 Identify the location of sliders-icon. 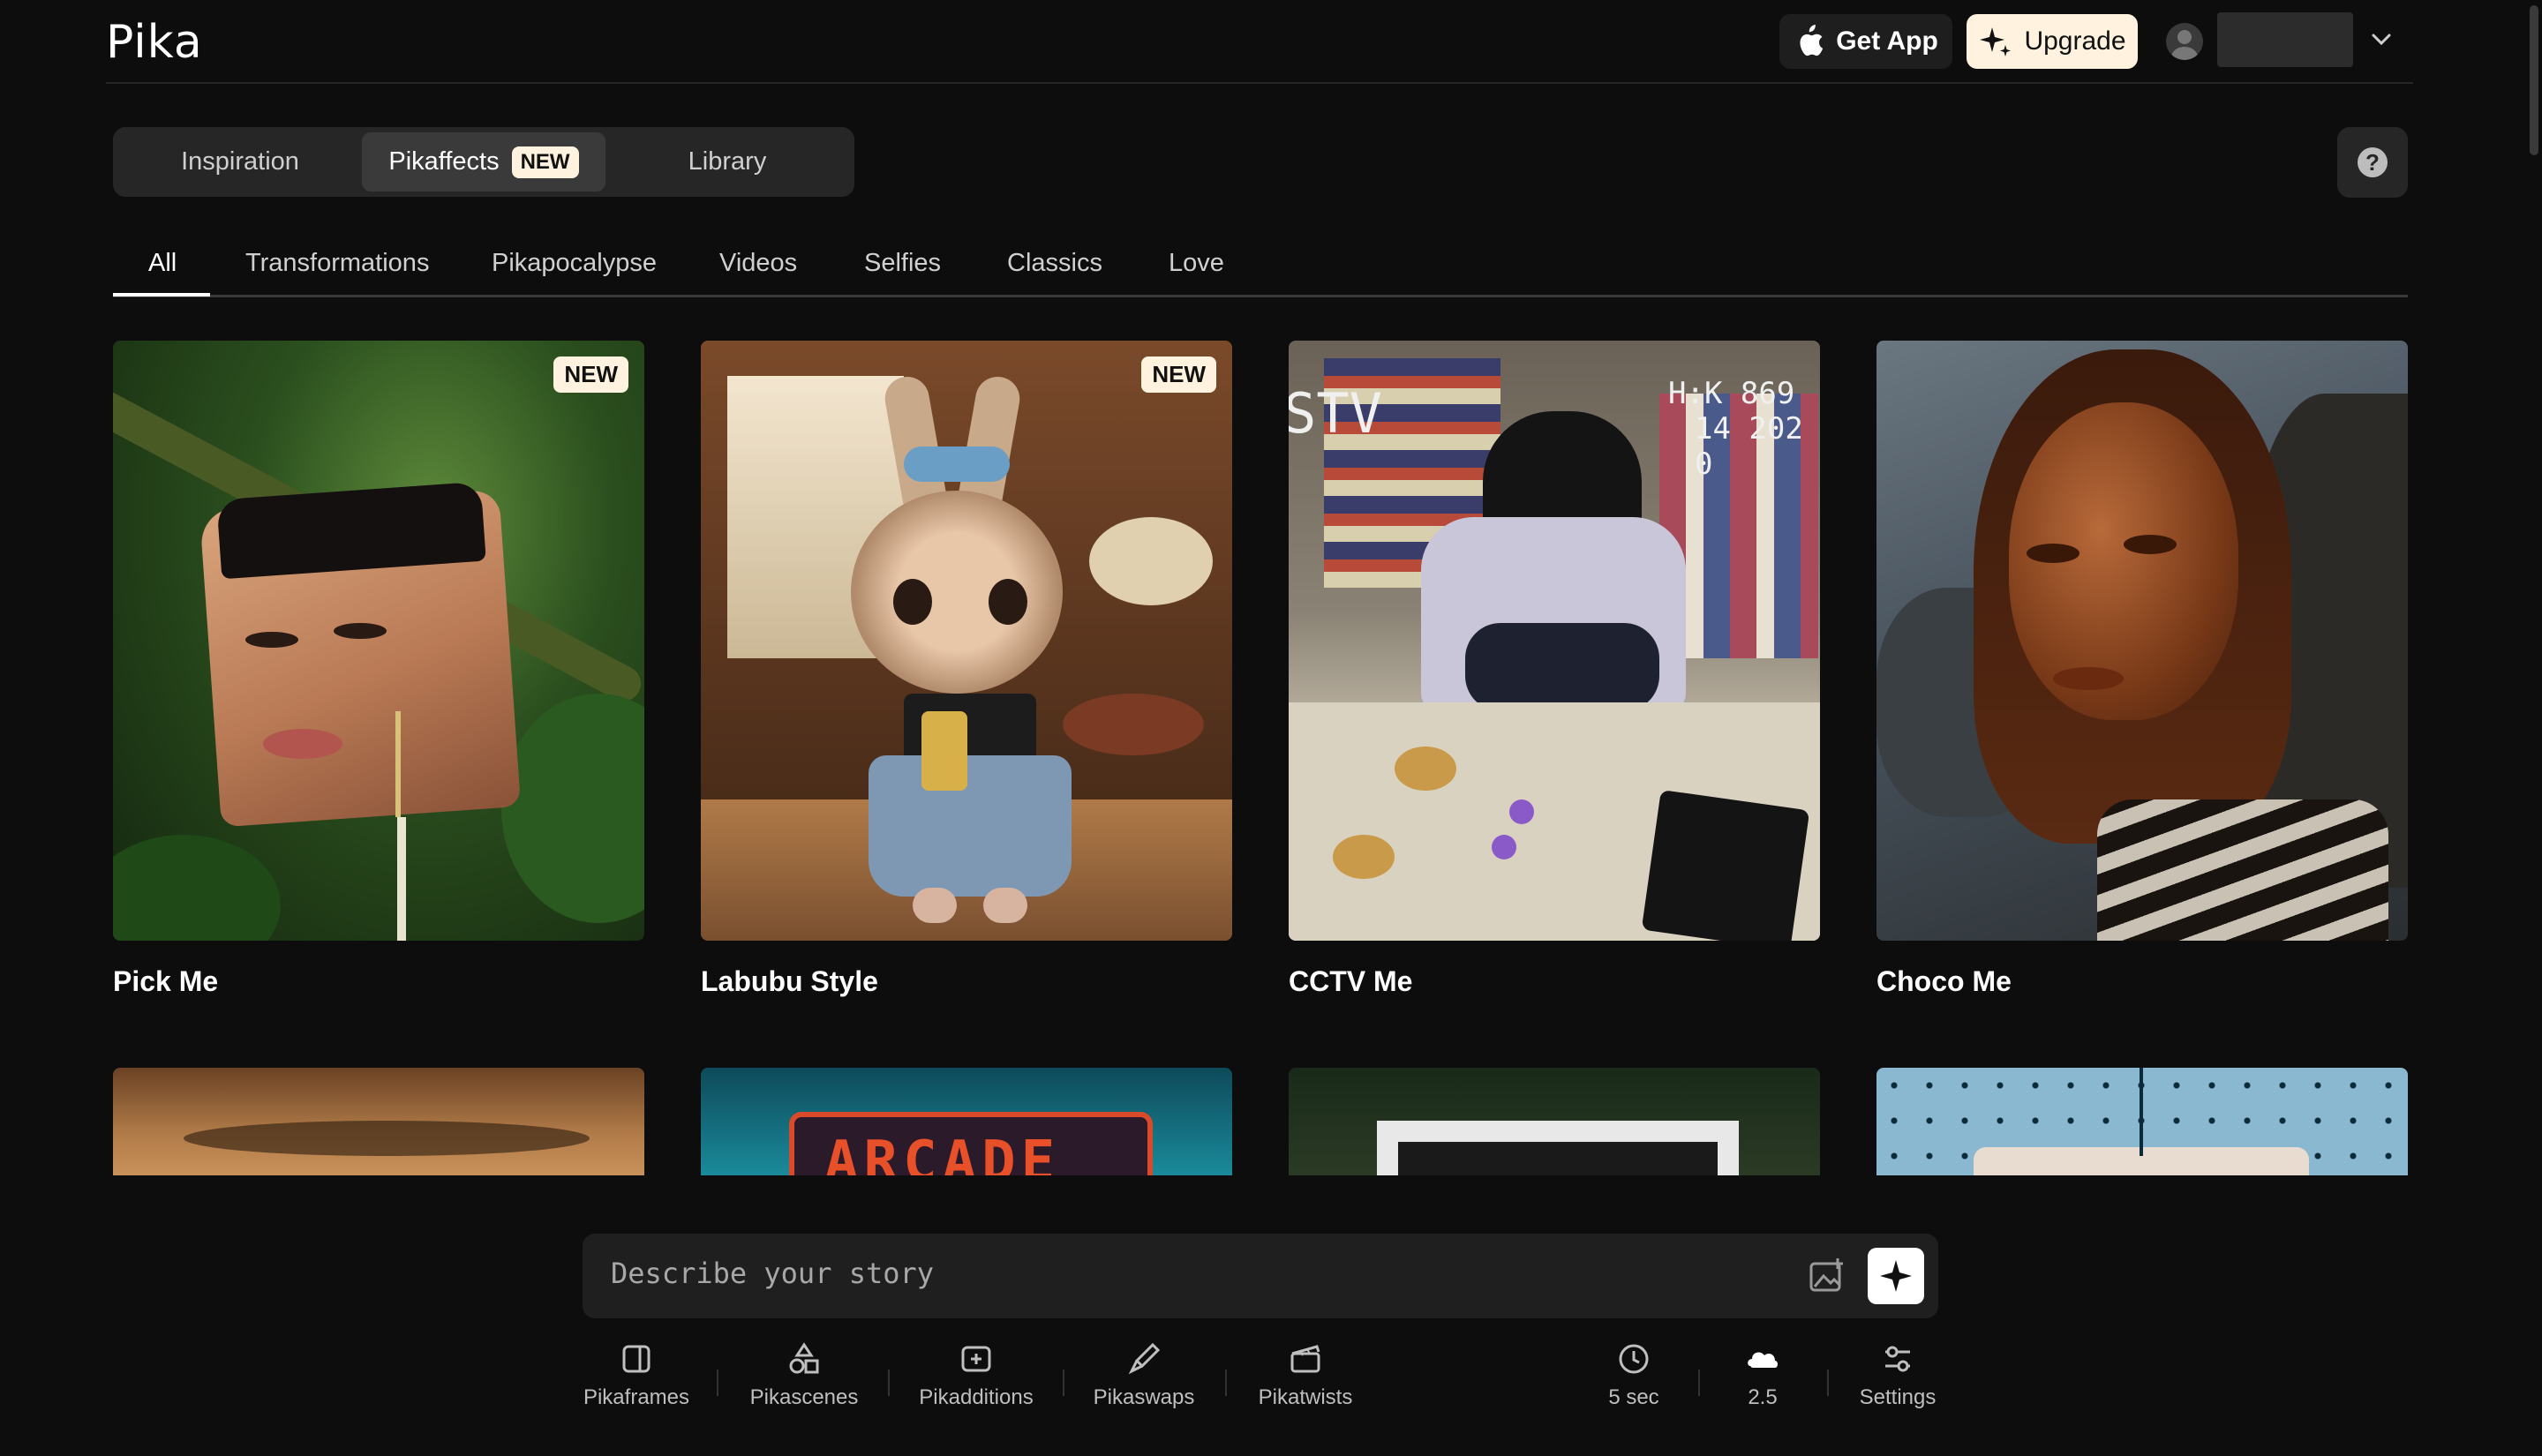
(1897, 1359).